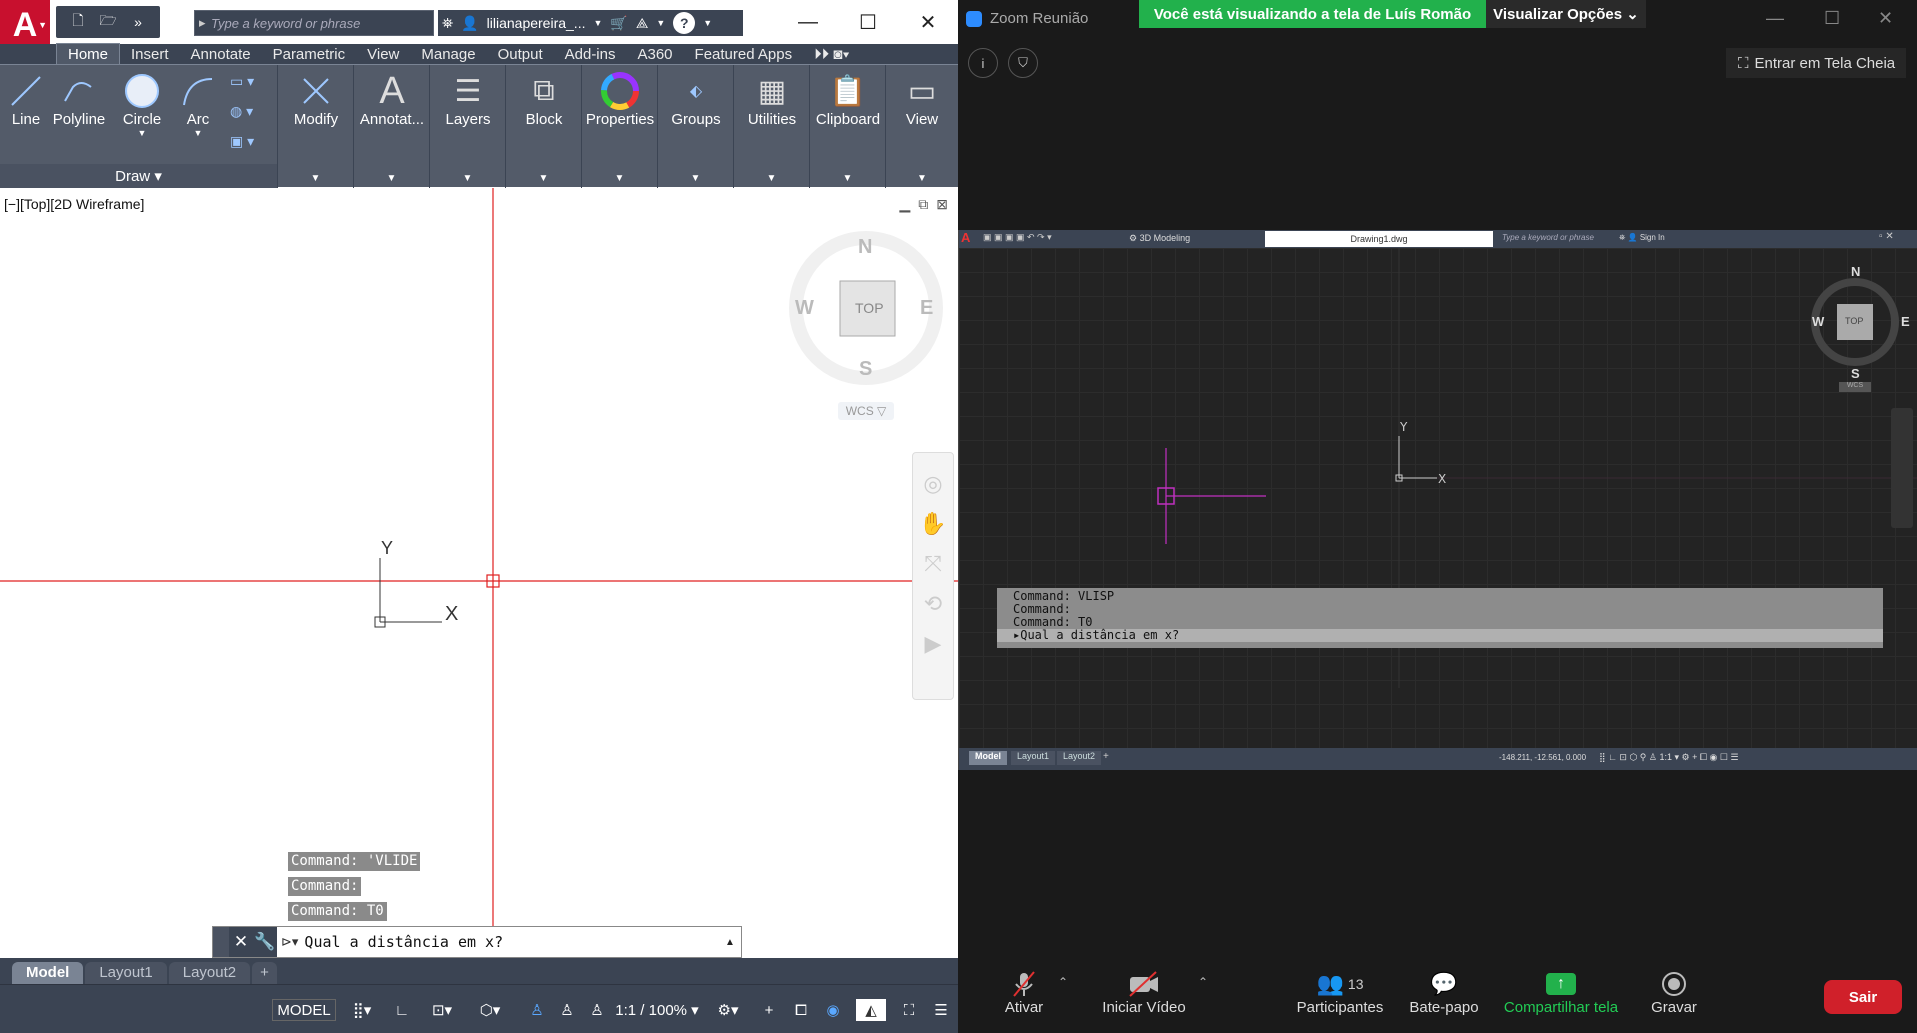 Image resolution: width=1917 pixels, height=1033 pixels. What do you see at coordinates (909, 1010) in the screenshot?
I see `clean-screen-icon: ⛶` at bounding box center [909, 1010].